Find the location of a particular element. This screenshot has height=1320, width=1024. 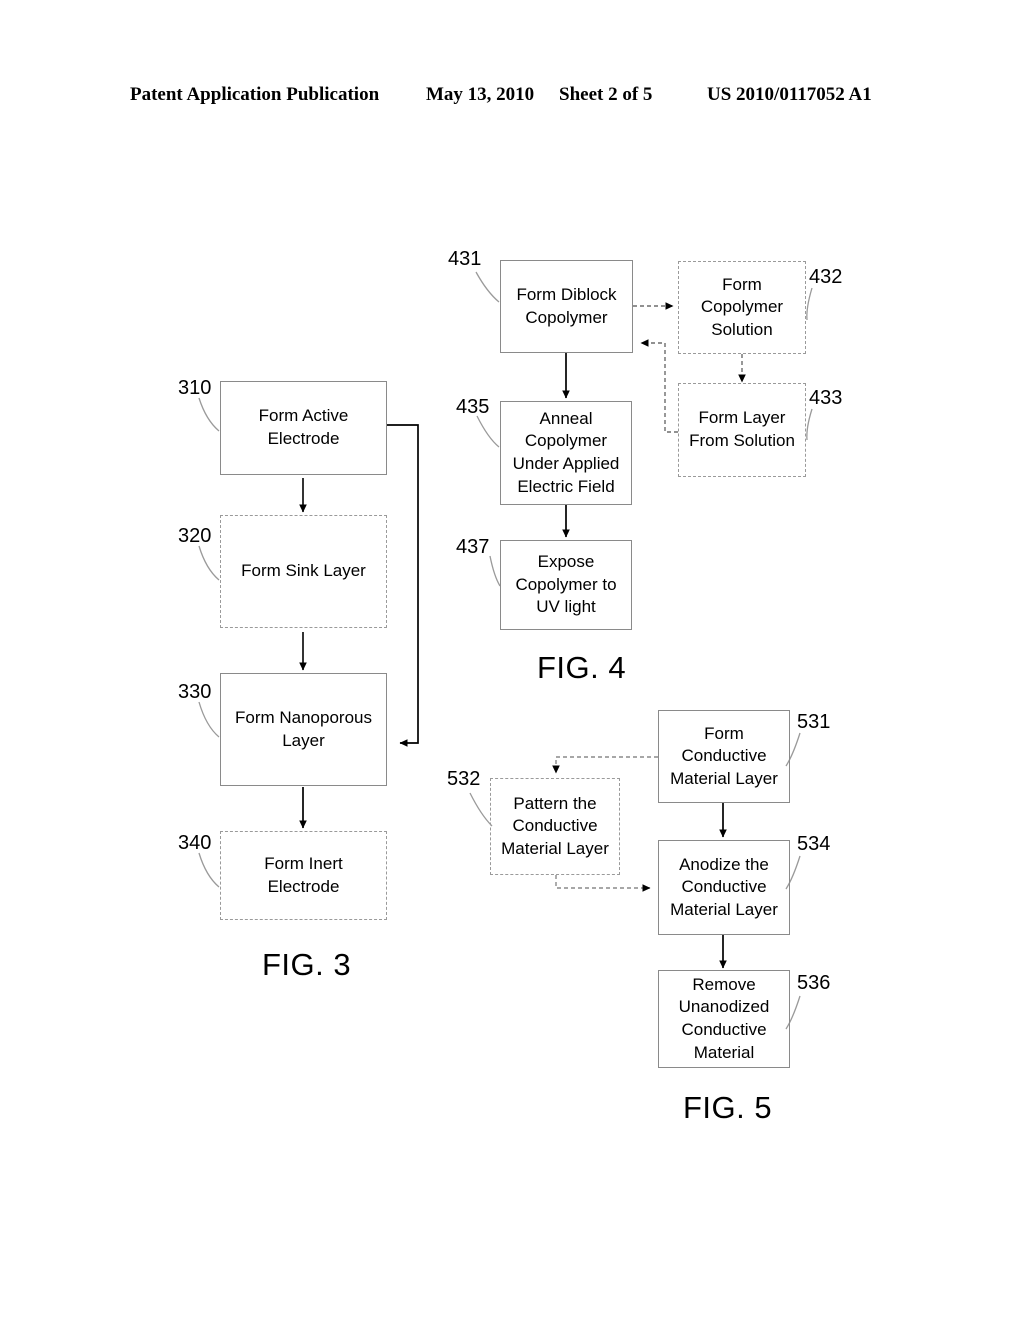

fig4-box-431: Form Diblock Copolymer is located at coordinates (566, 306).